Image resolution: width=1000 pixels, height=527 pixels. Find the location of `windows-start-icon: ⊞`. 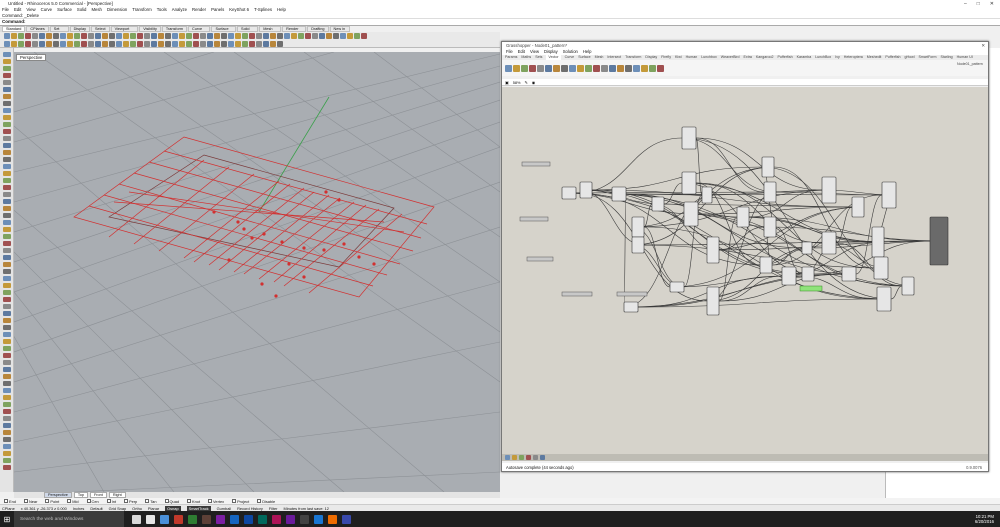

windows-start-icon: ⊞ is located at coordinates (7, 519).